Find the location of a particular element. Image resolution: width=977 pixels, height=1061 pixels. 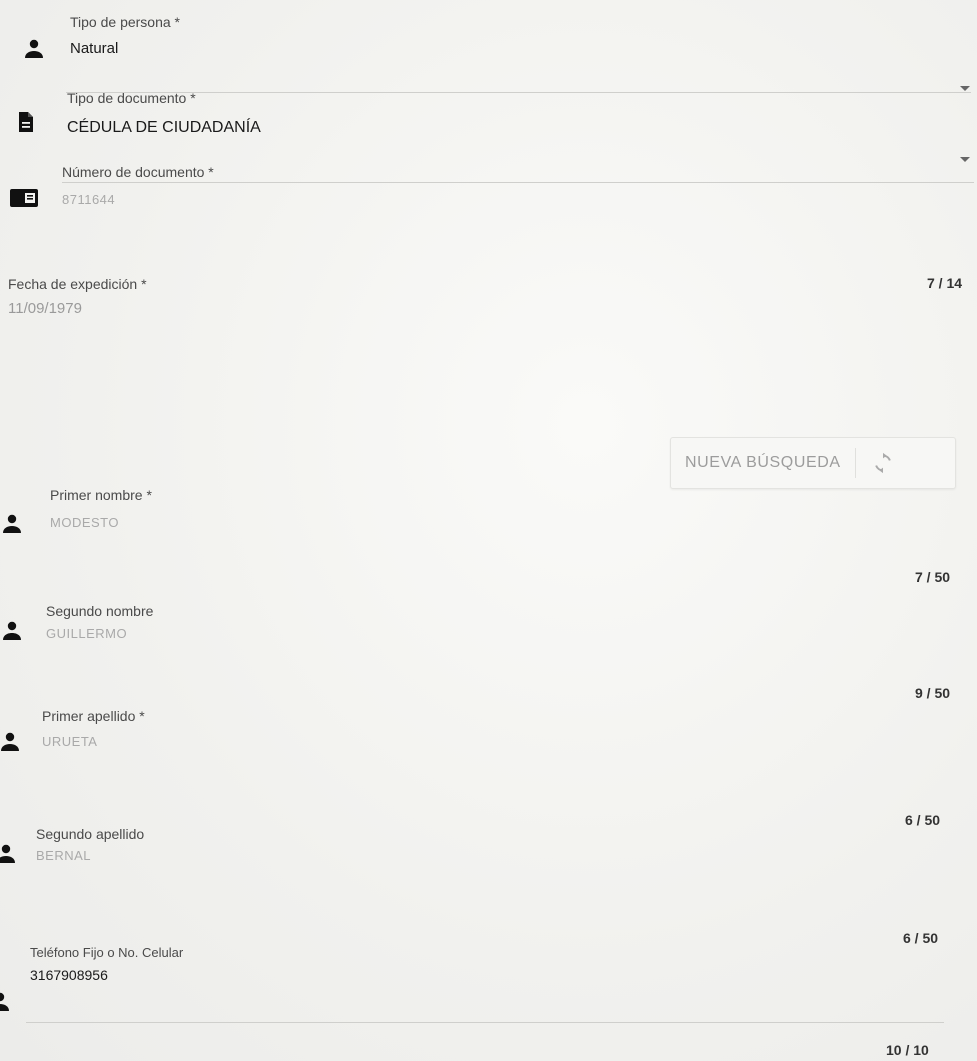

segundo-nombre-label: Segundo nombre is located at coordinates (100, 611).